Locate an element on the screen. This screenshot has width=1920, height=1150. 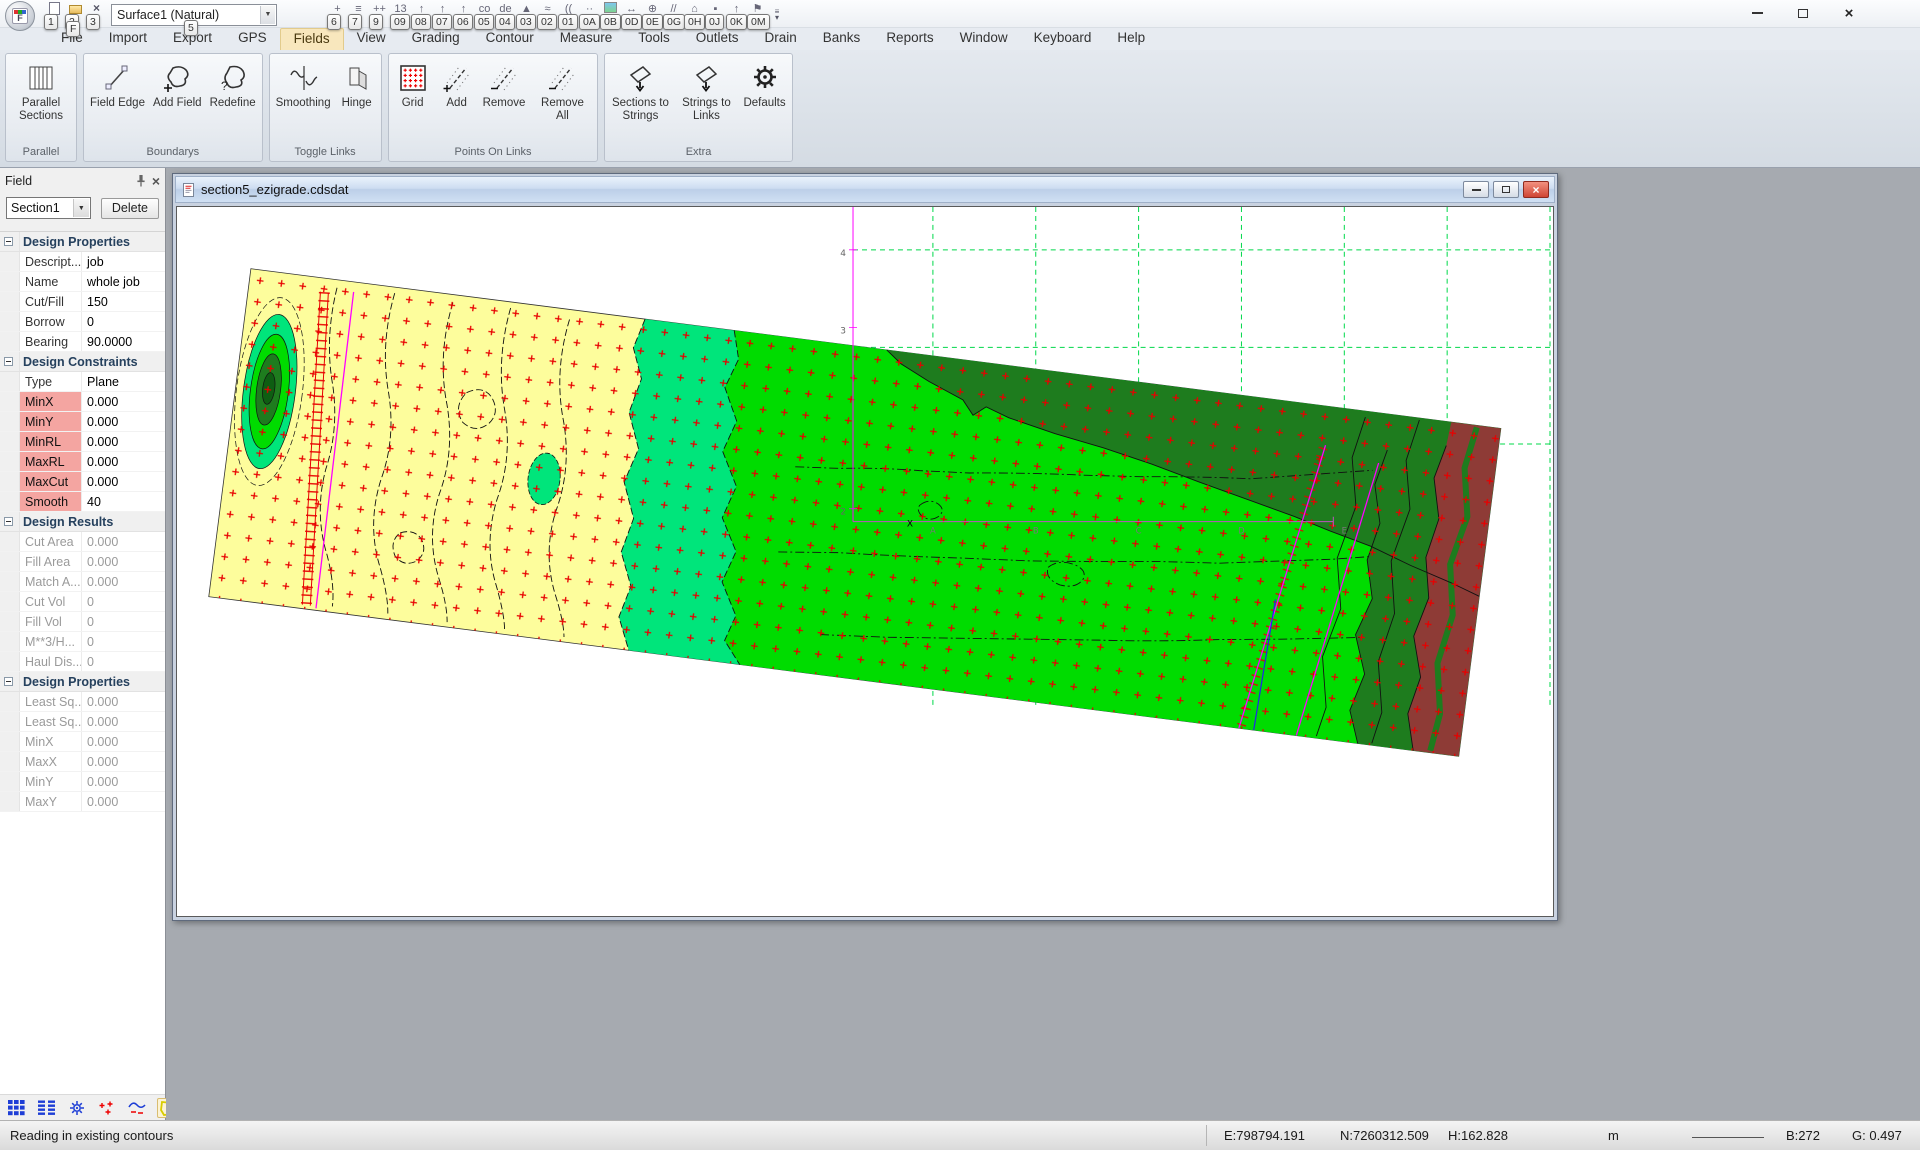
property-value: job is located at coordinates (123, 261).